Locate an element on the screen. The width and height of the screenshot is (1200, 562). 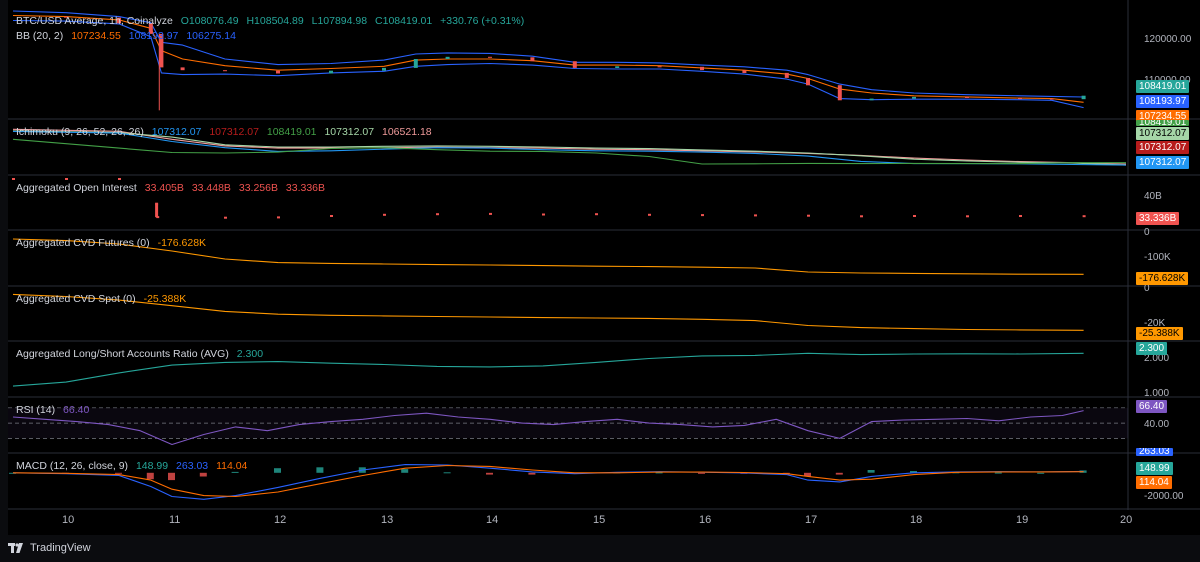
cvd-spot-tag: -25.388K is located at coordinates (1159, 333).